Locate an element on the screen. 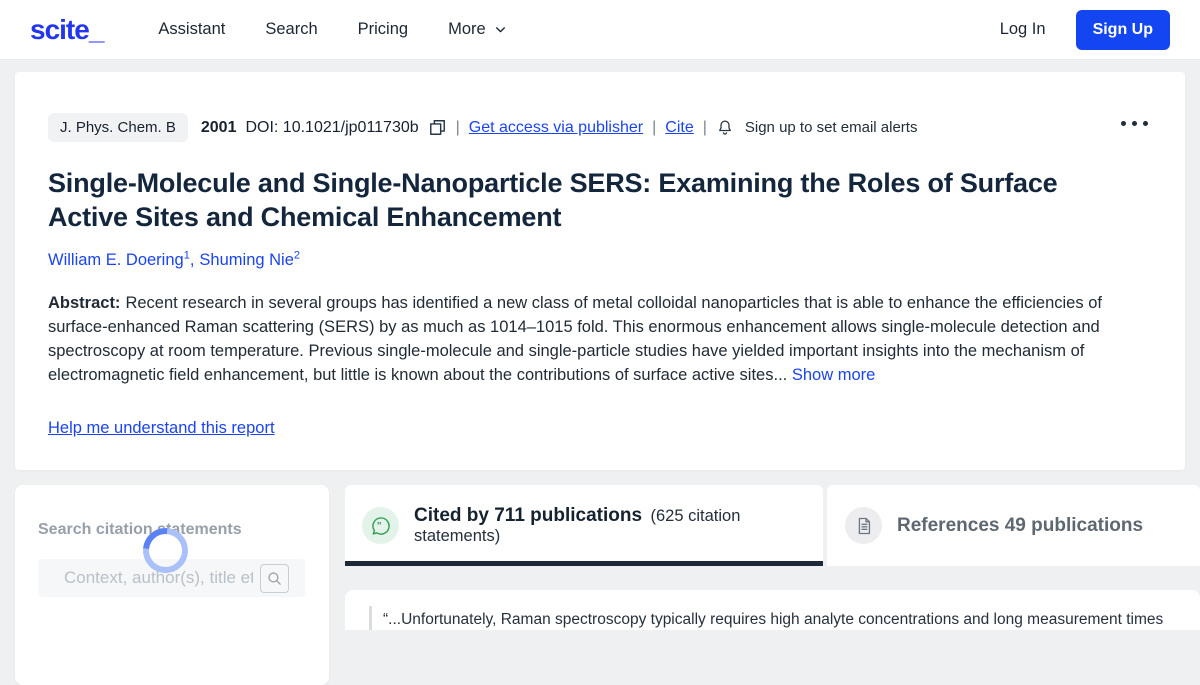 The image size is (1200, 685). quote-accent-bar is located at coordinates (370, 618).